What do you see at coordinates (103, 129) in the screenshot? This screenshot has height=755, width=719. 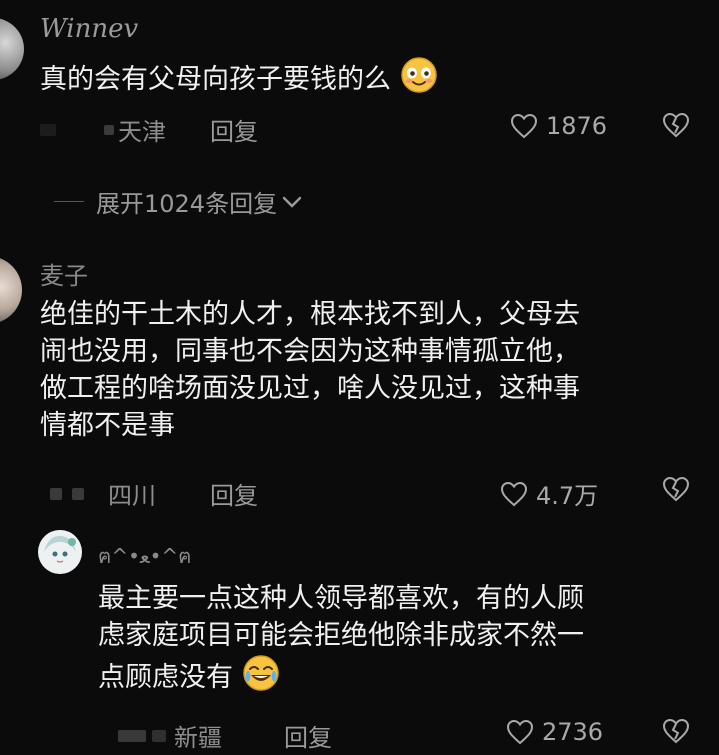 I see `meta-row: 天津` at bounding box center [103, 129].